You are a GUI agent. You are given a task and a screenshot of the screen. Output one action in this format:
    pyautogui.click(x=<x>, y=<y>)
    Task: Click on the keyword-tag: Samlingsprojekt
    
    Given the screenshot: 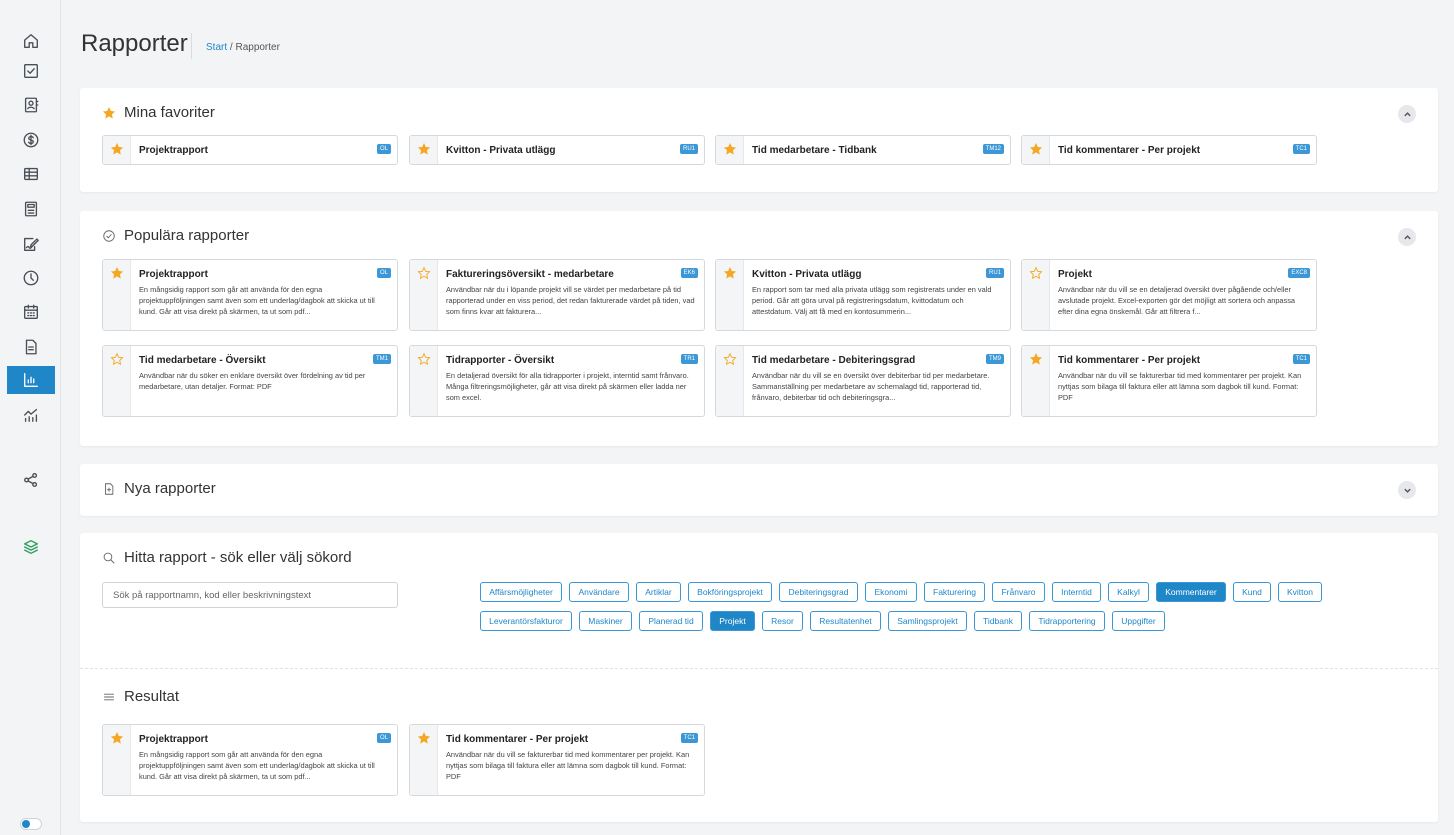 What is the action you would take?
    pyautogui.click(x=927, y=621)
    